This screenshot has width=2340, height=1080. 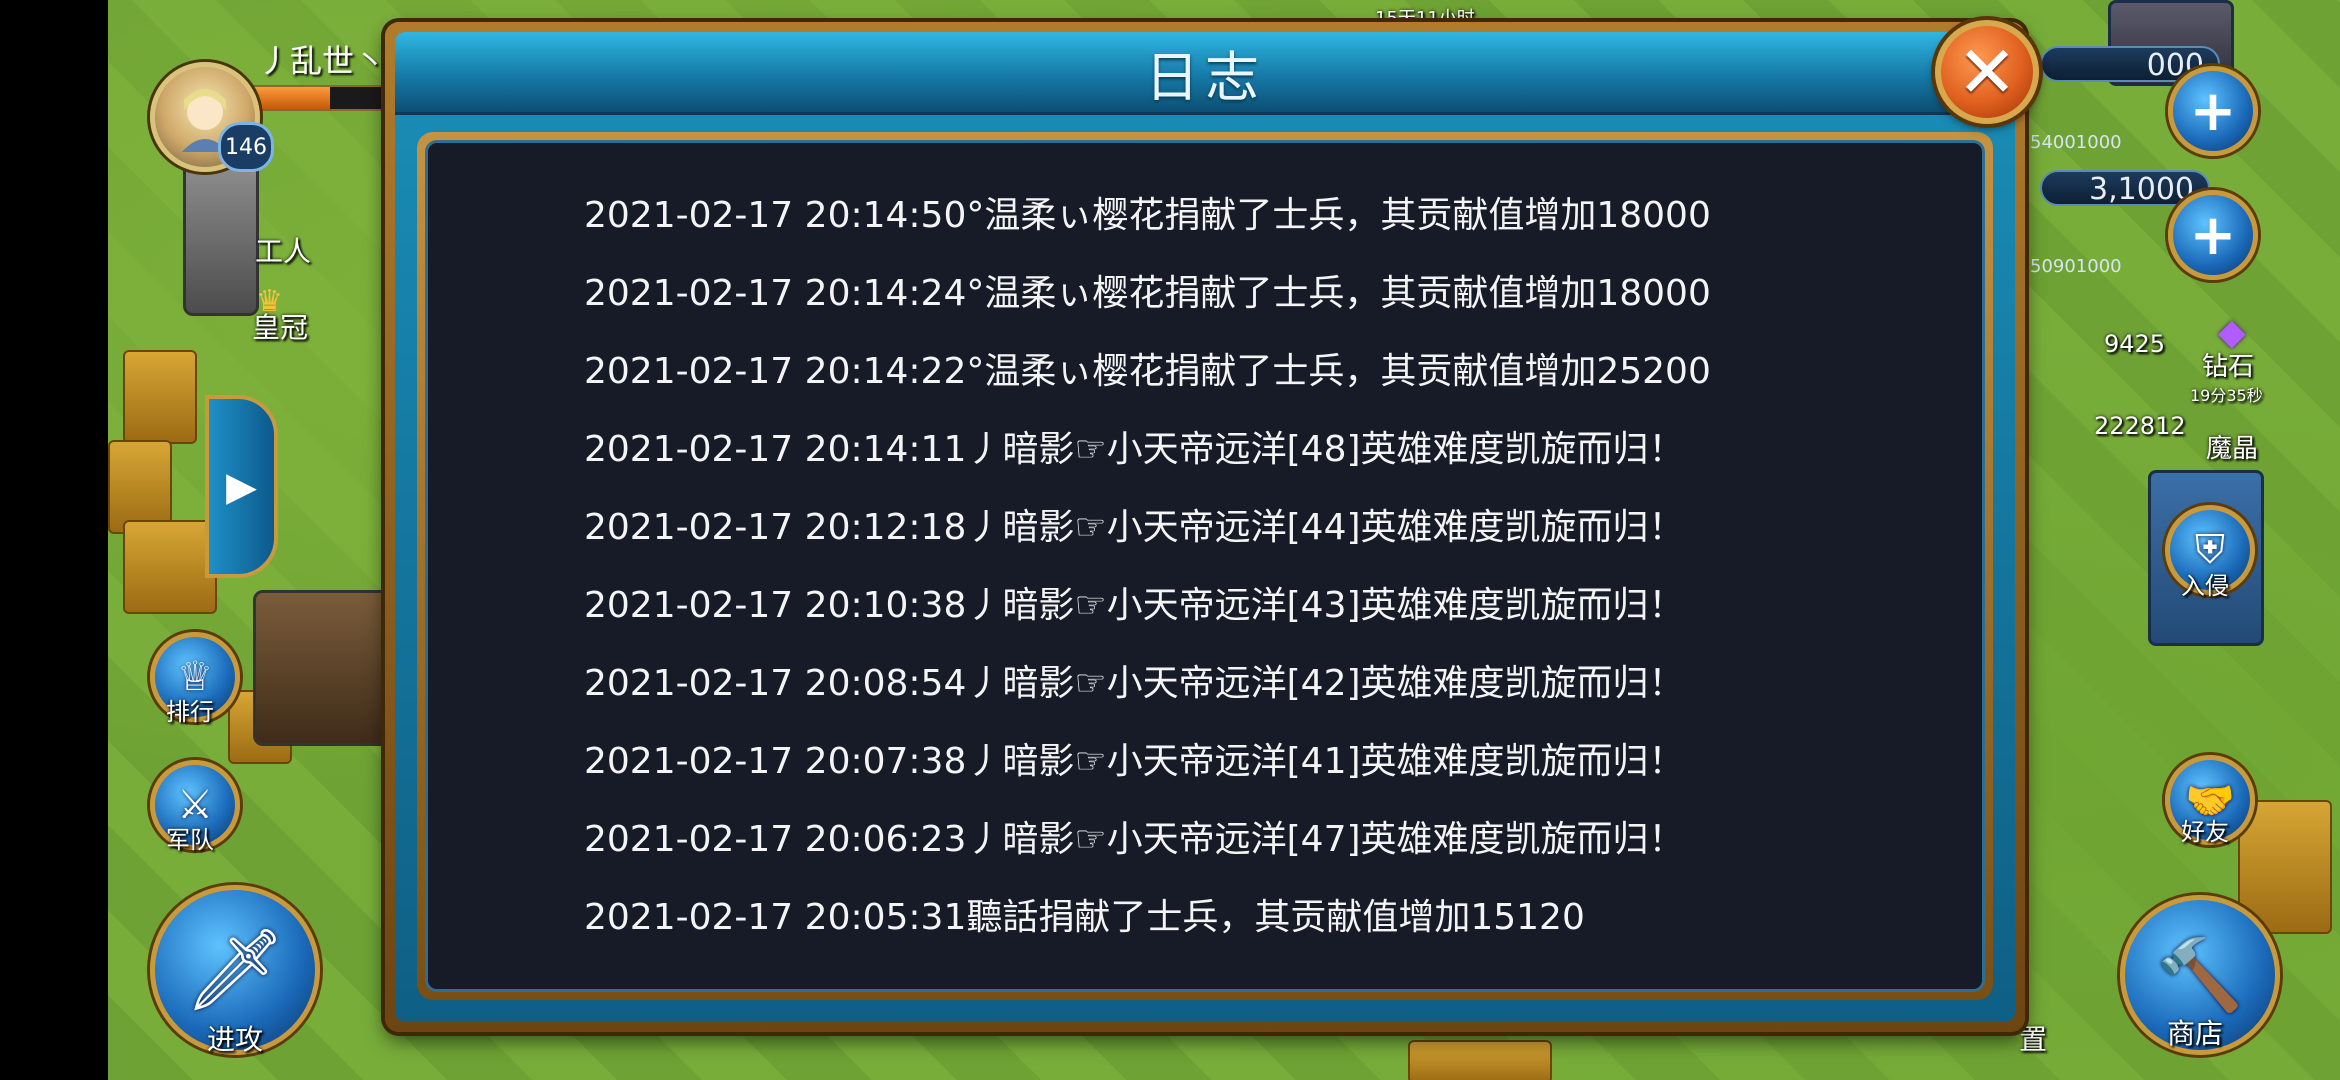 I want to click on crystal-label: 魔晶, so click(x=2232, y=446).